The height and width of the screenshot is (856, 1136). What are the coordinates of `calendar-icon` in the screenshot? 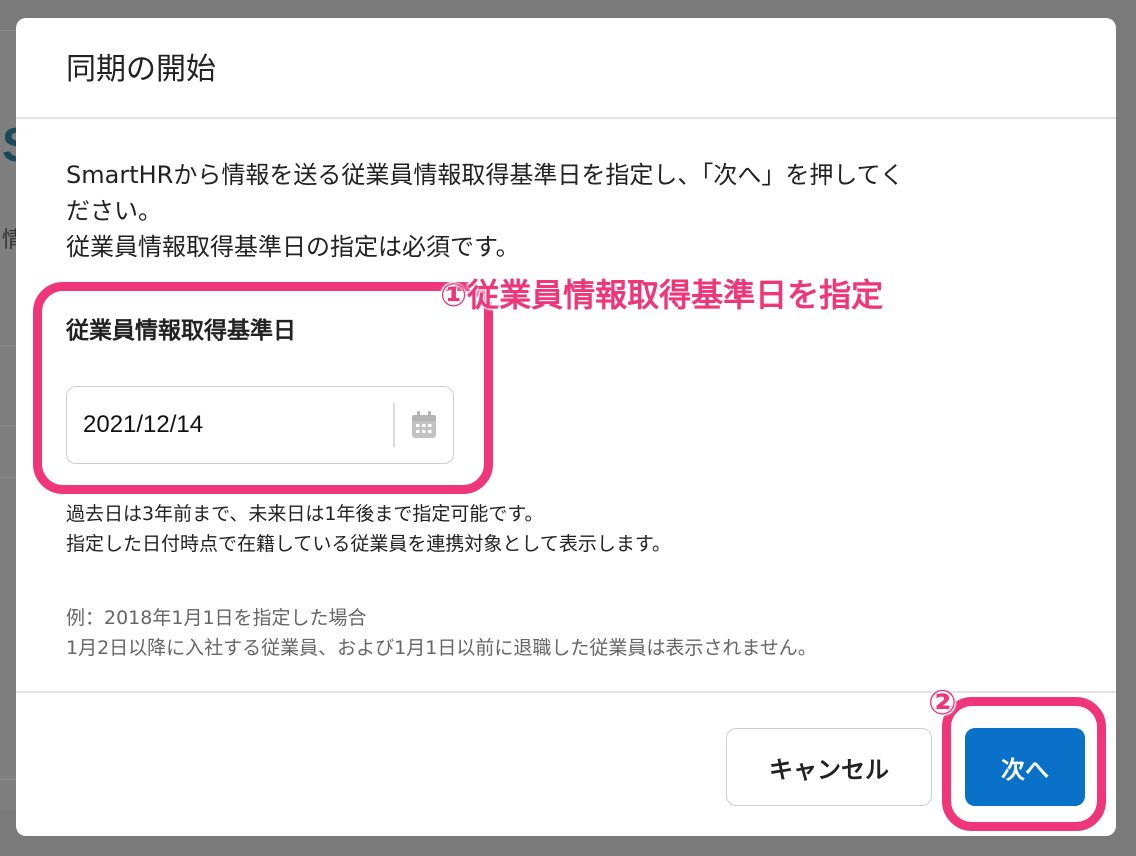 It's located at (424, 425).